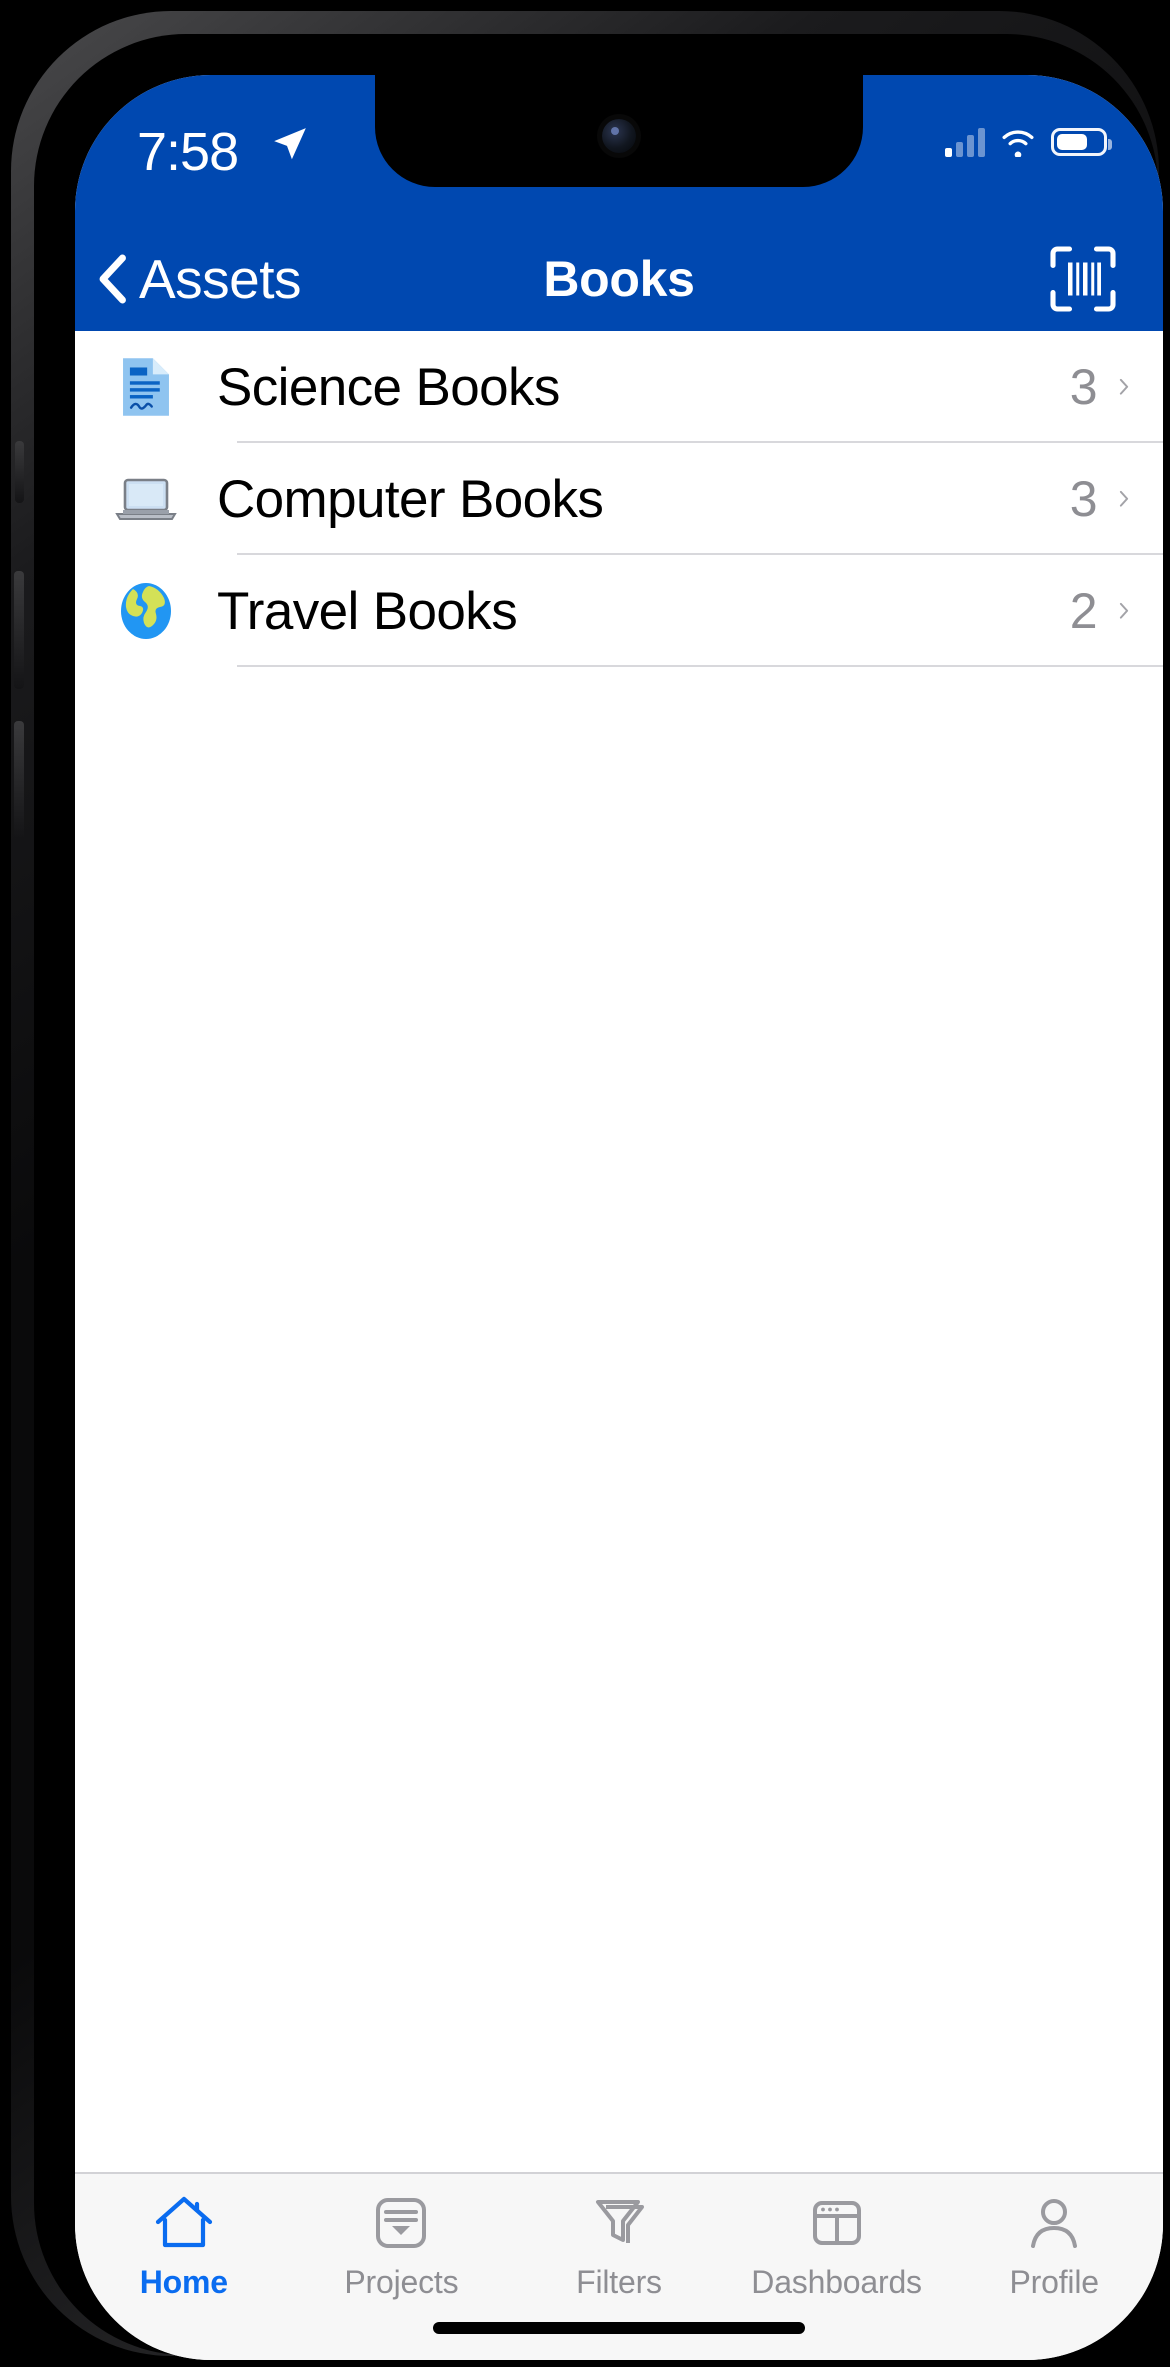 Image resolution: width=1170 pixels, height=2367 pixels. I want to click on laptop-icon, so click(146, 499).